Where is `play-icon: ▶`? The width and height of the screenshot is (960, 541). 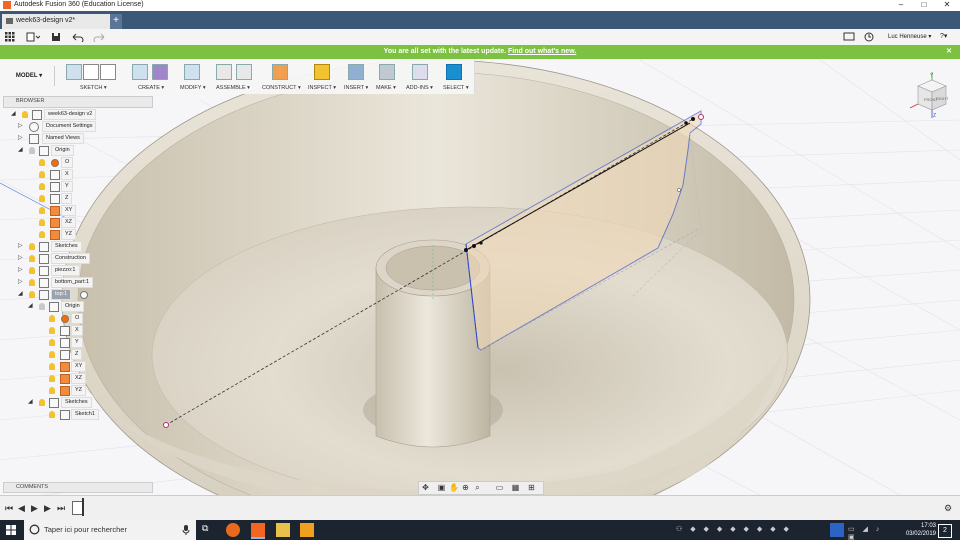
play-icon: ▶ is located at coordinates (34, 508).